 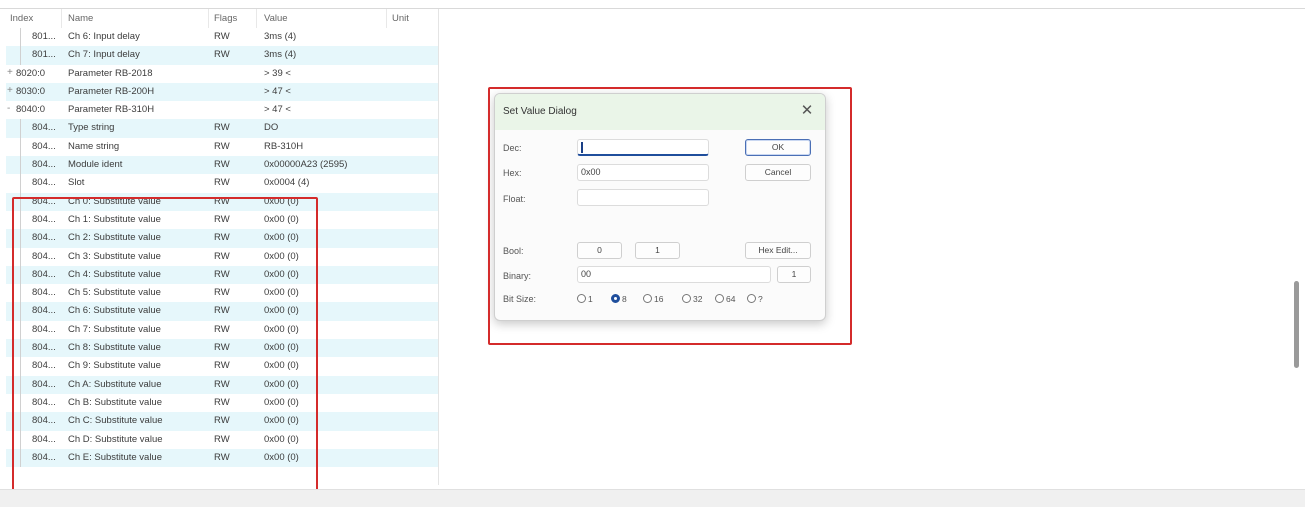 What do you see at coordinates (95, 165) in the screenshot?
I see `row-name: Module ident` at bounding box center [95, 165].